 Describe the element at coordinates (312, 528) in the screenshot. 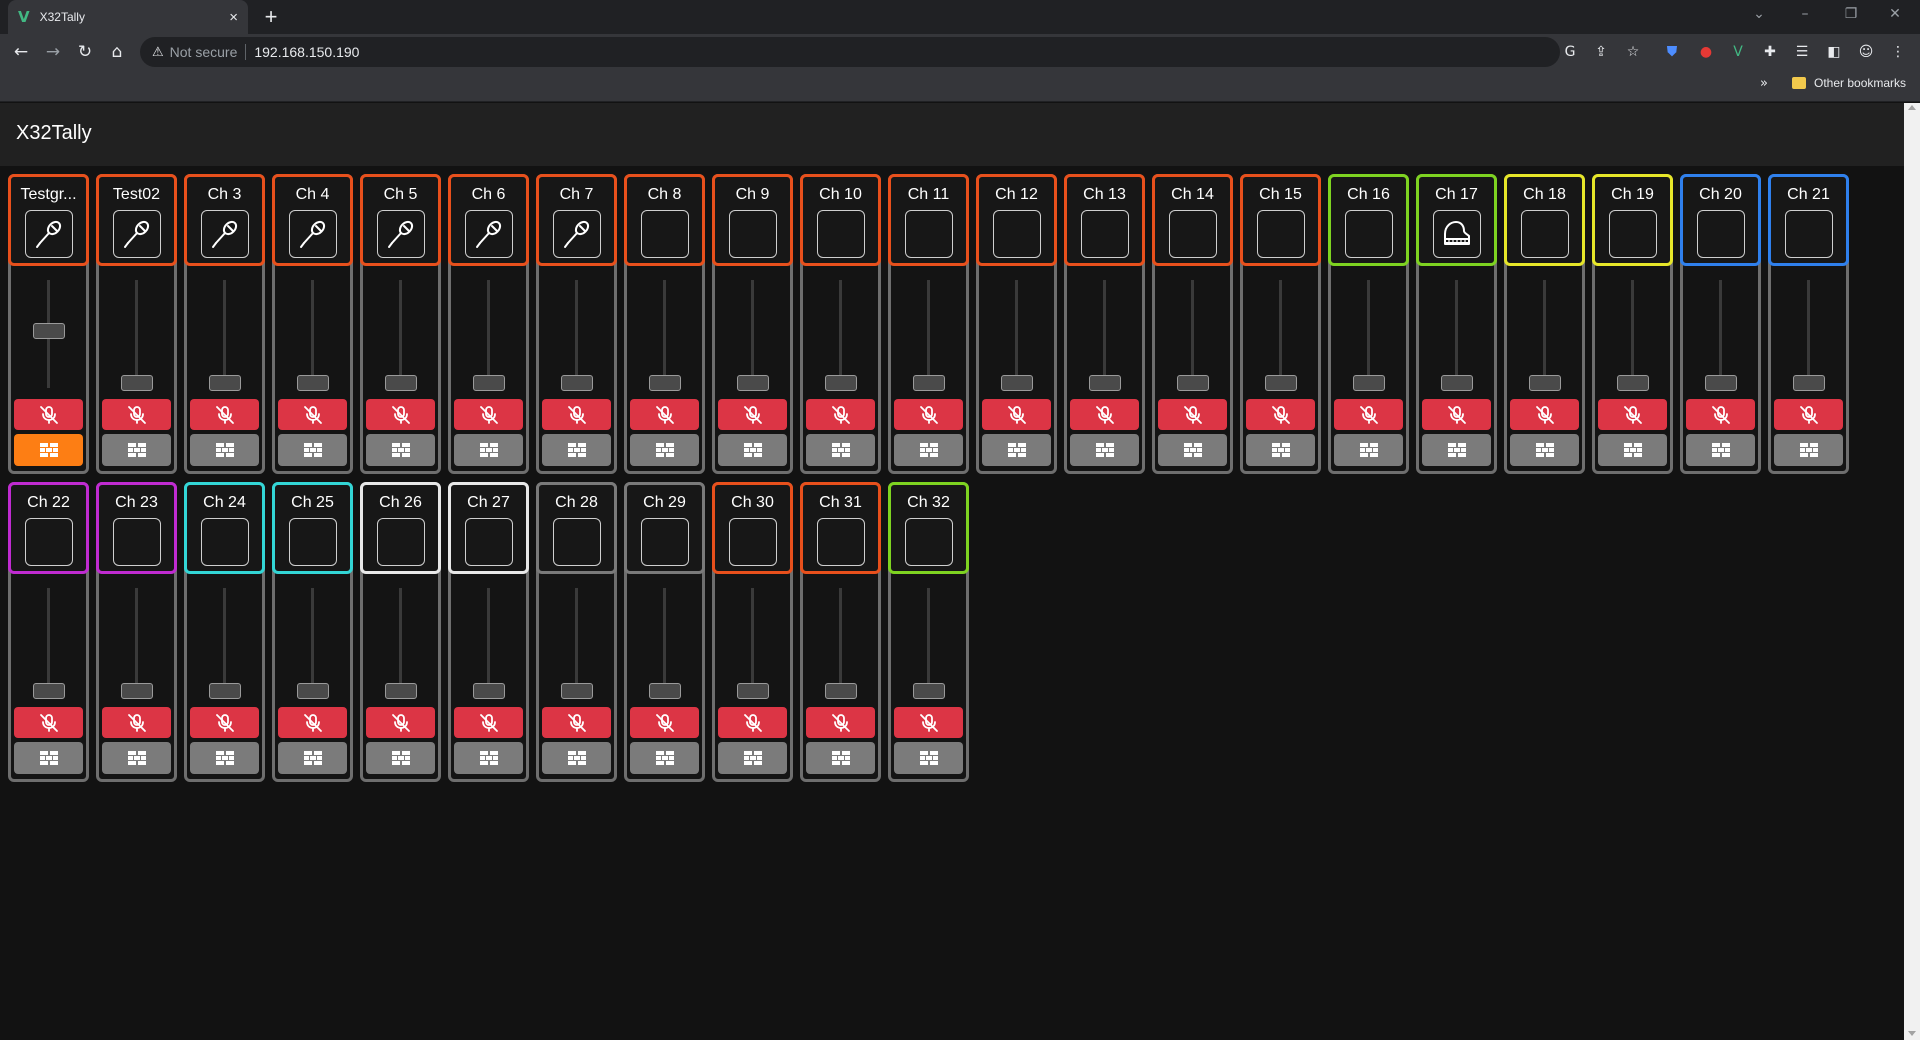

I see `channel-header: Ch 25` at that location.